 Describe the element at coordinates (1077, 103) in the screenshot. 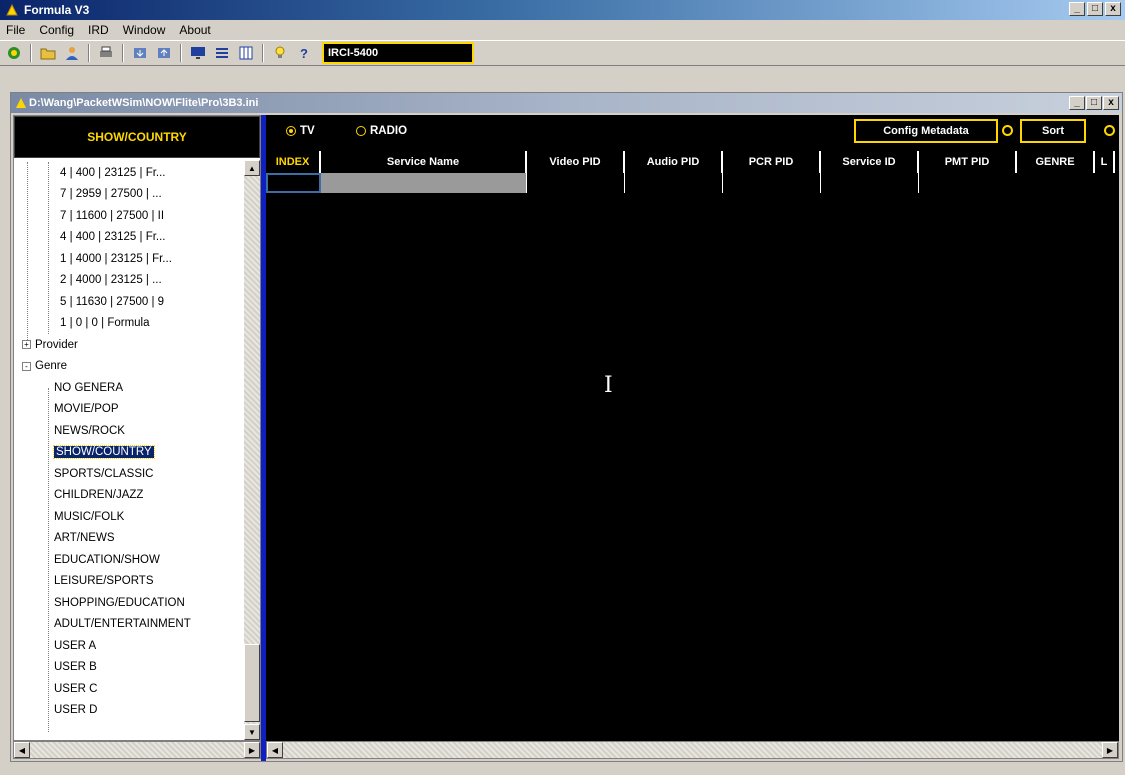

I see `document-minimize-button: _` at that location.